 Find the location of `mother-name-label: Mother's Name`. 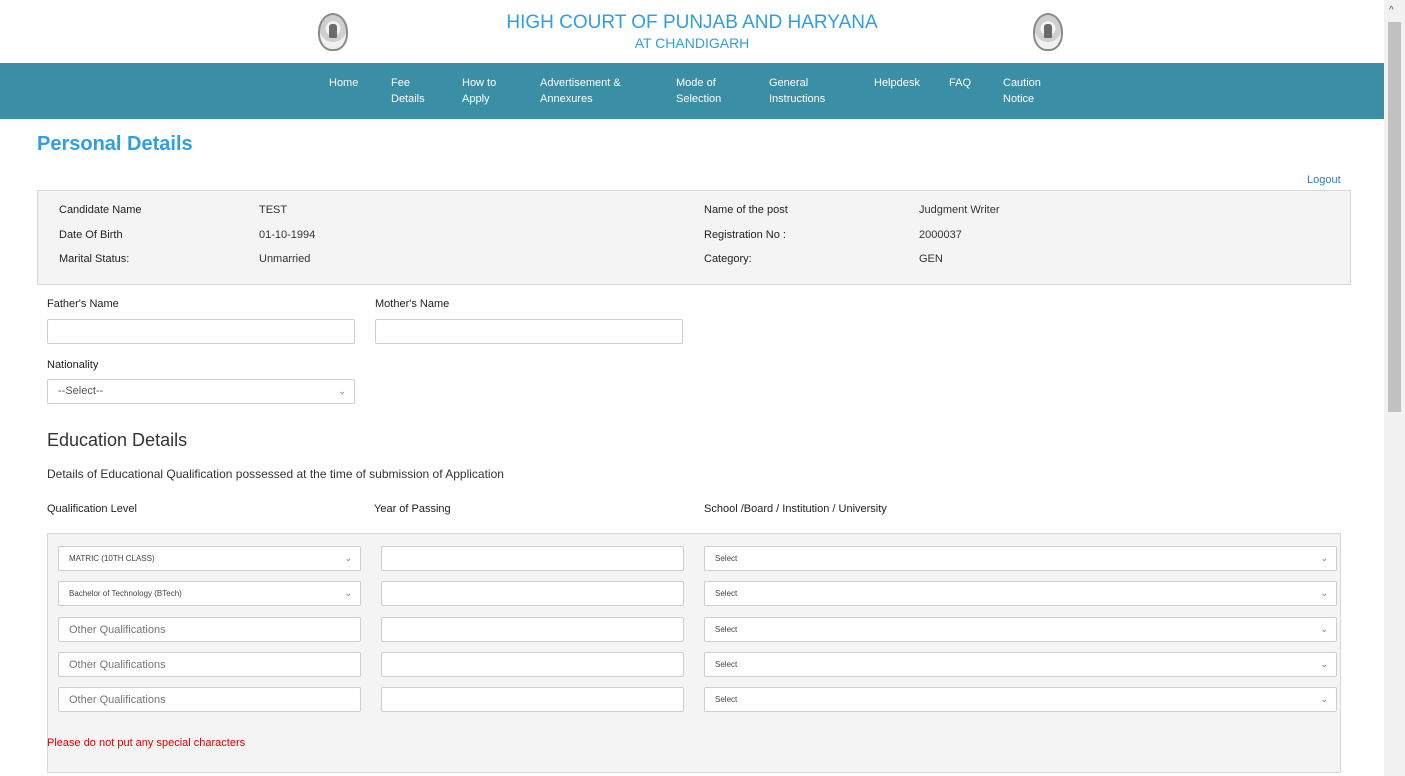

mother-name-label: Mother's Name is located at coordinates (412, 304).